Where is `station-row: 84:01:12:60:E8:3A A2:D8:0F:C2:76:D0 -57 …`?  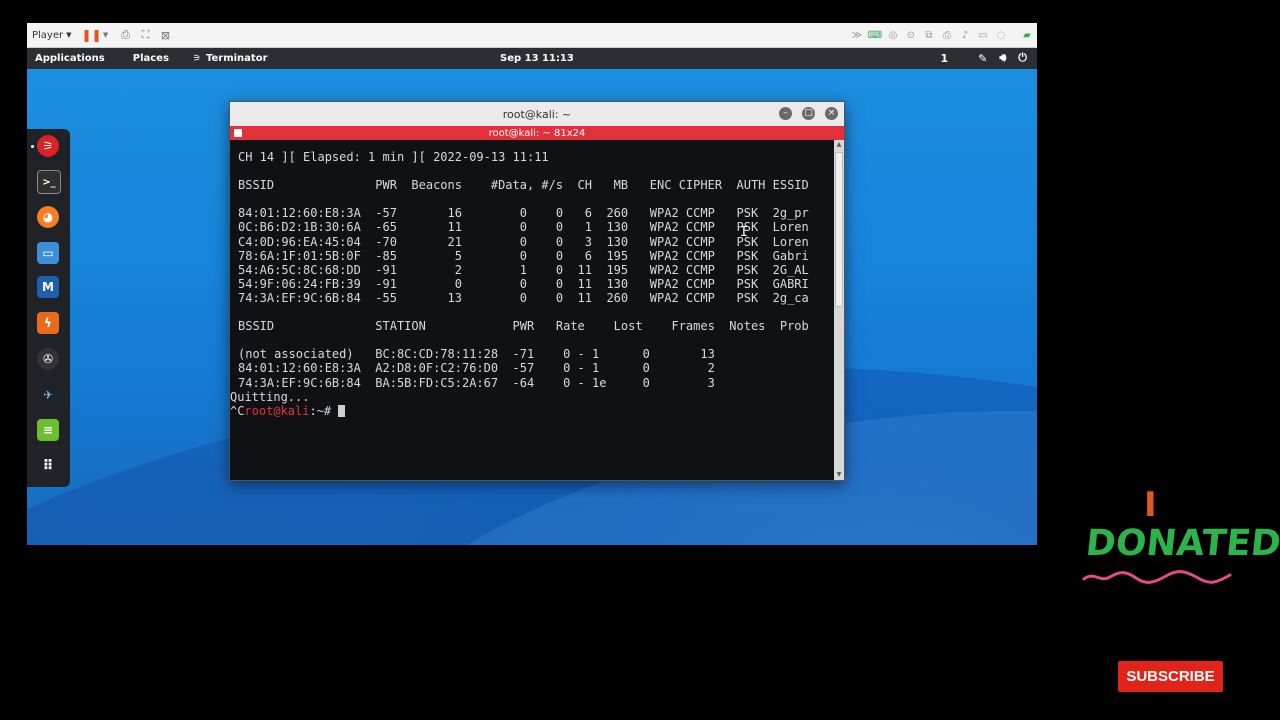 station-row: 84:01:12:60:E8:3A A2:D8:0F:C2:76:D0 -57 … is located at coordinates (476, 368).